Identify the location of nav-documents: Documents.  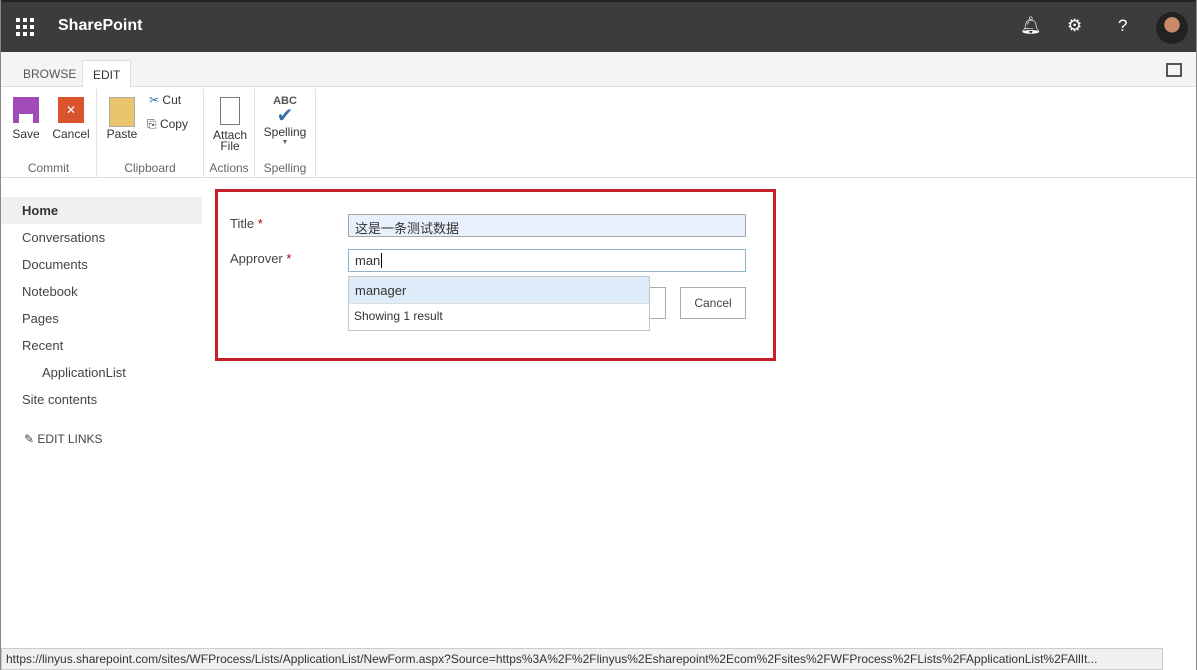
(101, 264).